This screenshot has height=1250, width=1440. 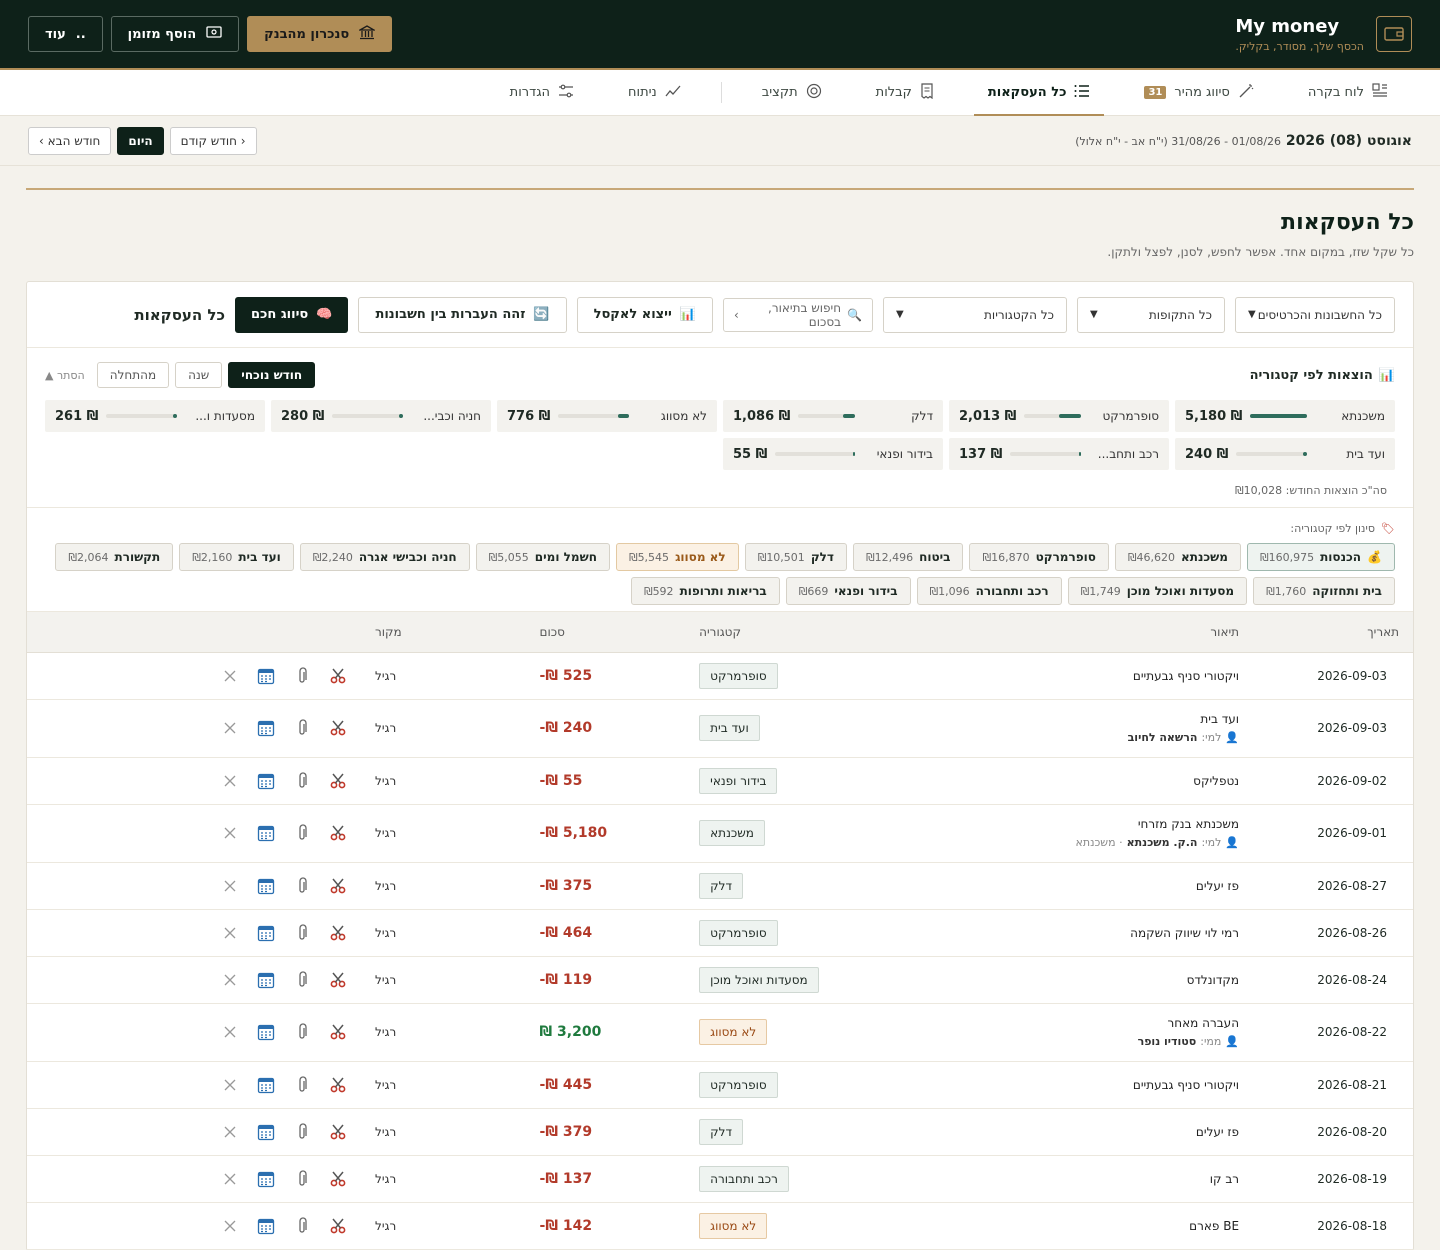 I want to click on nav-quick-classify: סיווג מהיר 31, so click(x=1198, y=92).